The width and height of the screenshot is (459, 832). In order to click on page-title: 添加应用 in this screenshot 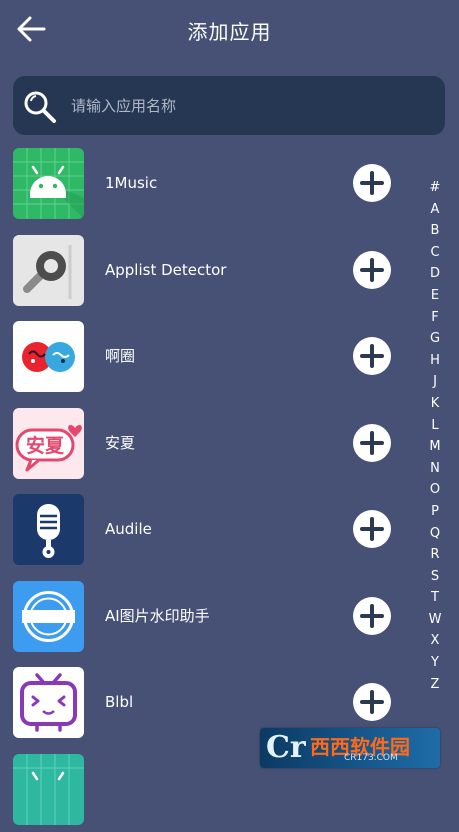, I will do `click(229, 30)`.